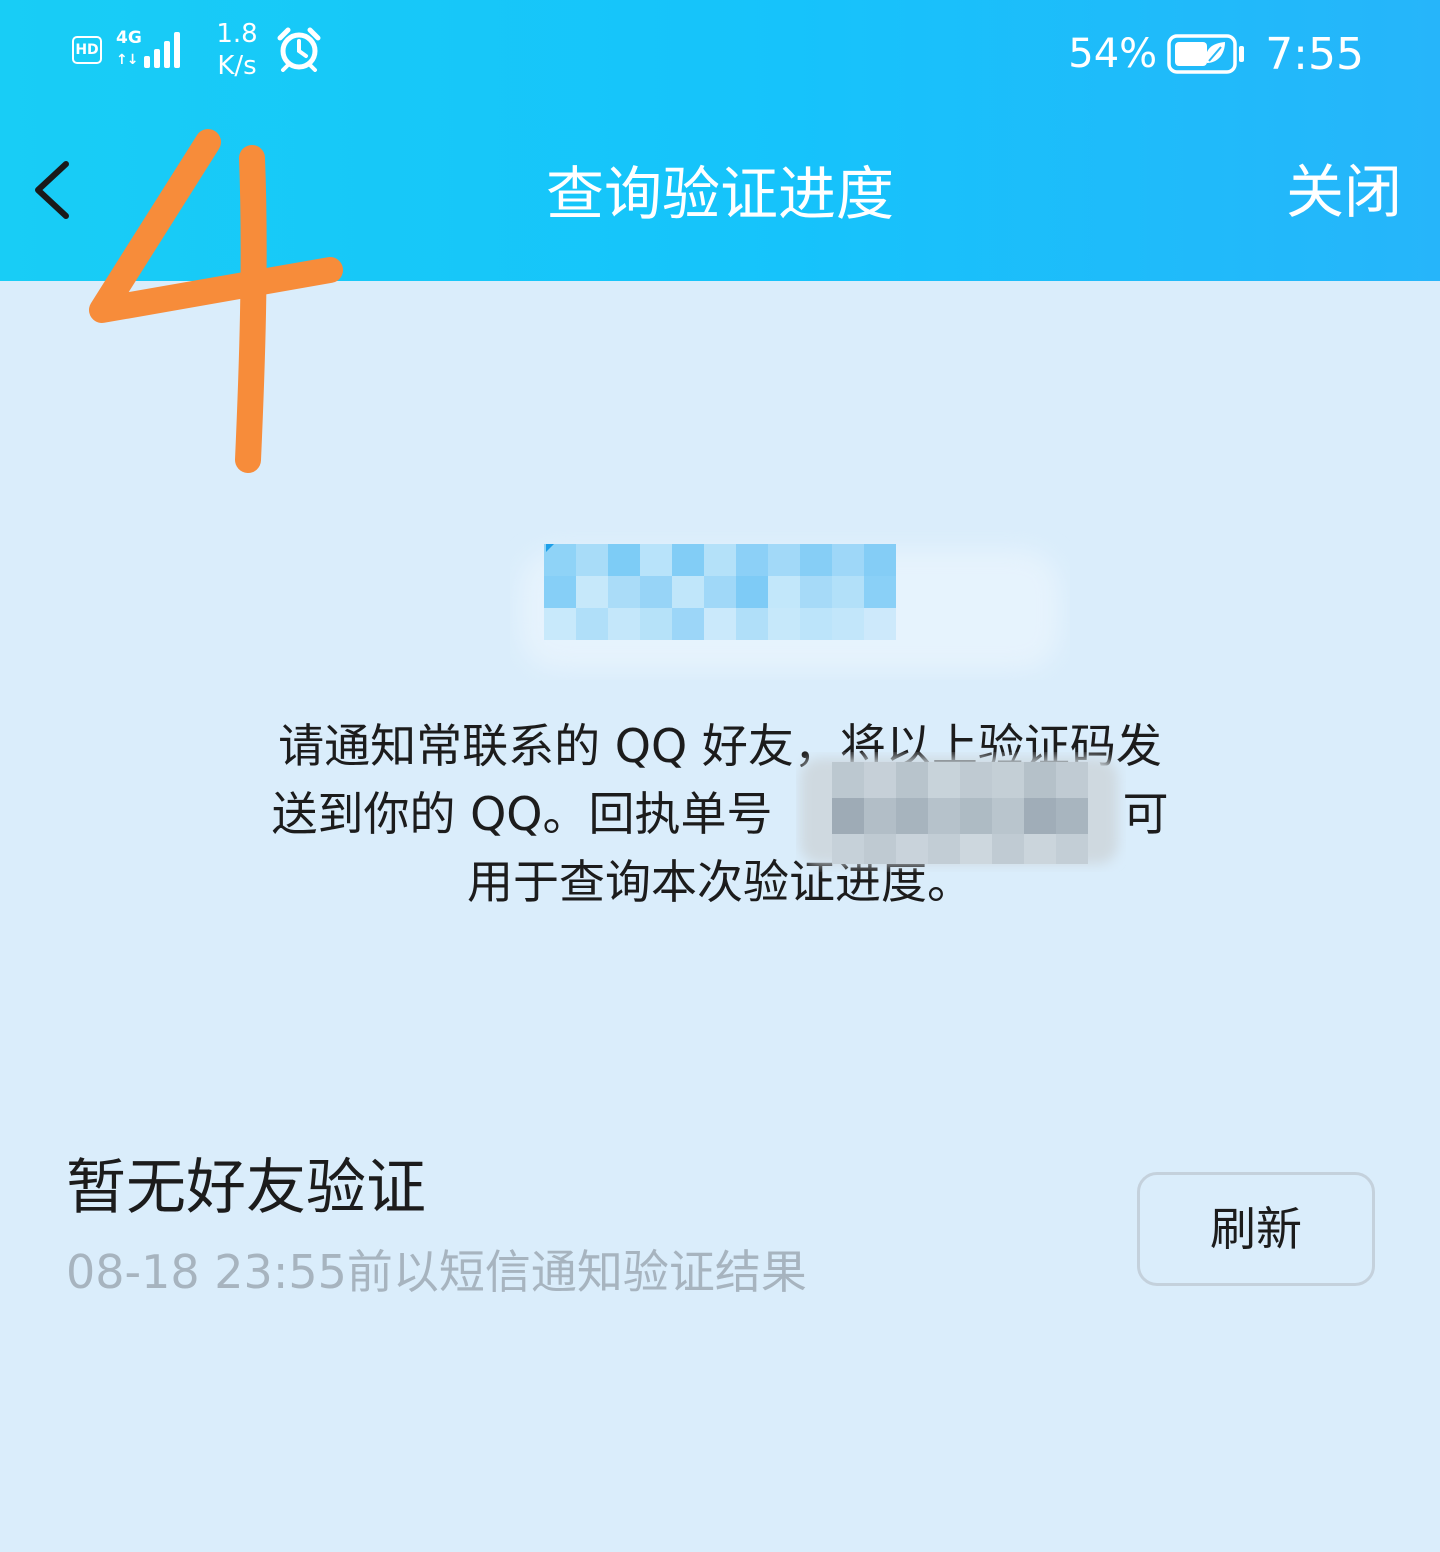 The image size is (1440, 1552). I want to click on hd-badge: HD, so click(87, 50).